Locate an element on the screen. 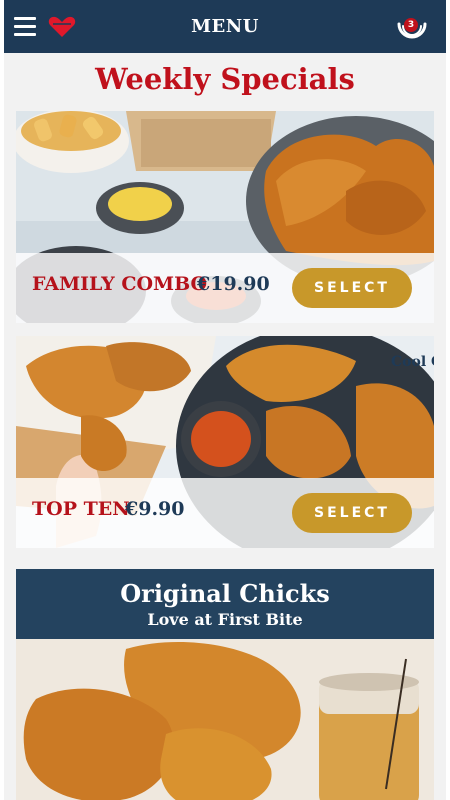 This screenshot has height=800, width=450. page-title: MENU is located at coordinates (225, 26).